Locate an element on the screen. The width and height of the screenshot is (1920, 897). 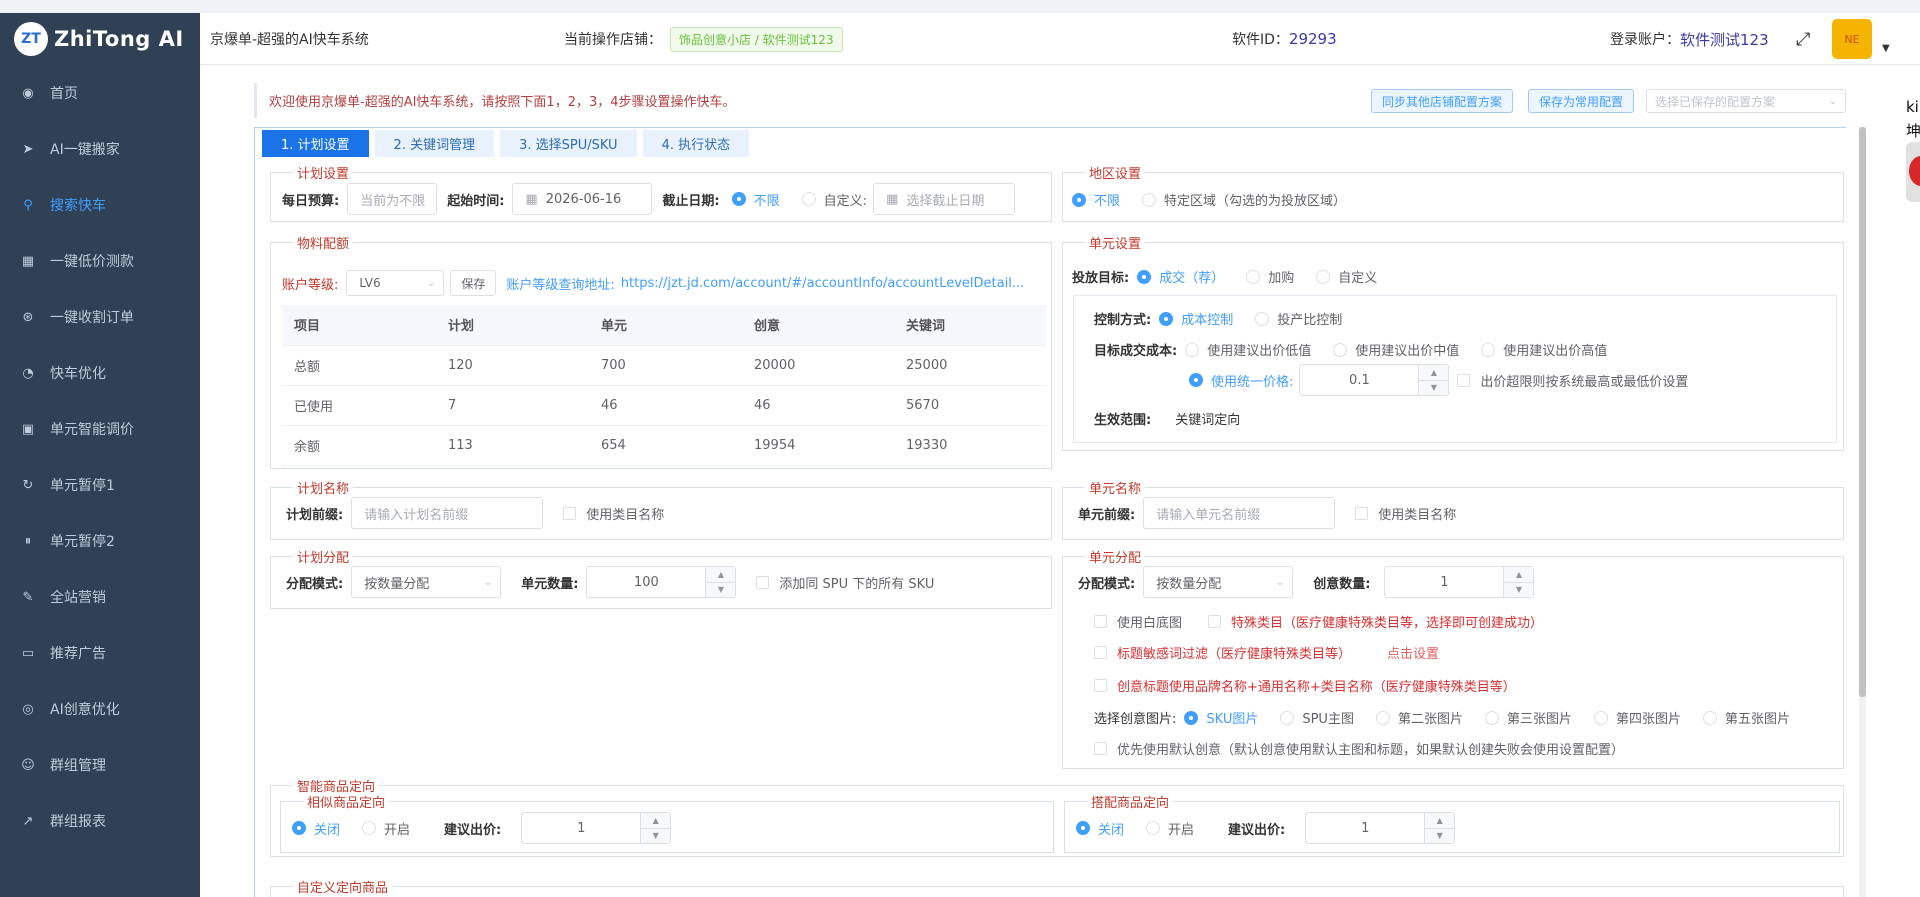
scrollbar-thumb is located at coordinates (1862, 412).